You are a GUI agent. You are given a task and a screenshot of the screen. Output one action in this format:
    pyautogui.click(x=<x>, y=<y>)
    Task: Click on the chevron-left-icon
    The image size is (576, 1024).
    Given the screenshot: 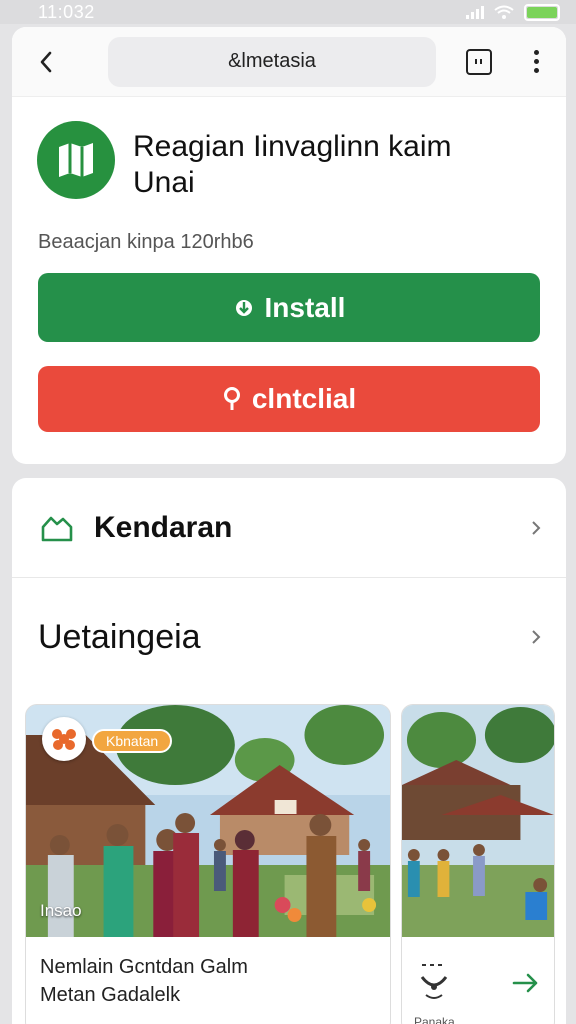 What is the action you would take?
    pyautogui.click(x=46, y=61)
    